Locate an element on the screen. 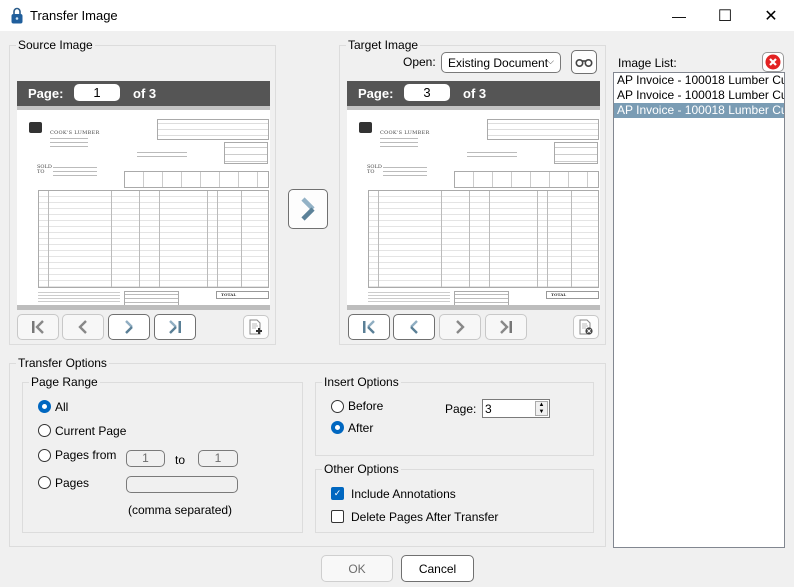 The image size is (794, 587). remove-image-button is located at coordinates (773, 62).